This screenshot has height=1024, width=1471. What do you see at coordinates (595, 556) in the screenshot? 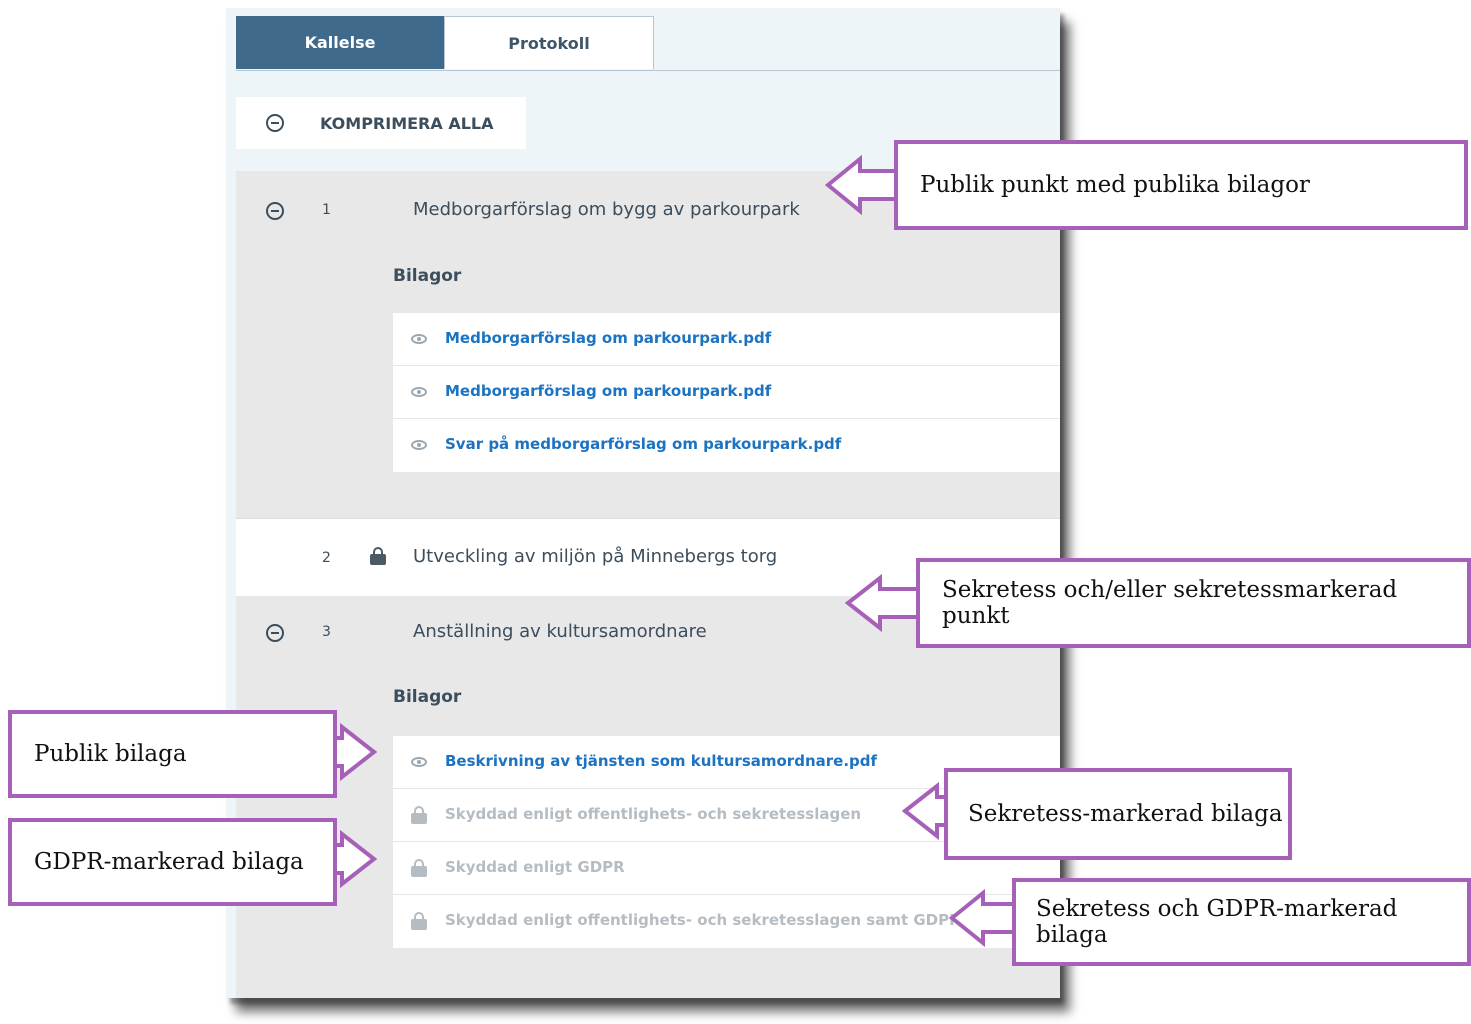
I see `item-title: Utveckling av miljön på Minnebergs torg` at bounding box center [595, 556].